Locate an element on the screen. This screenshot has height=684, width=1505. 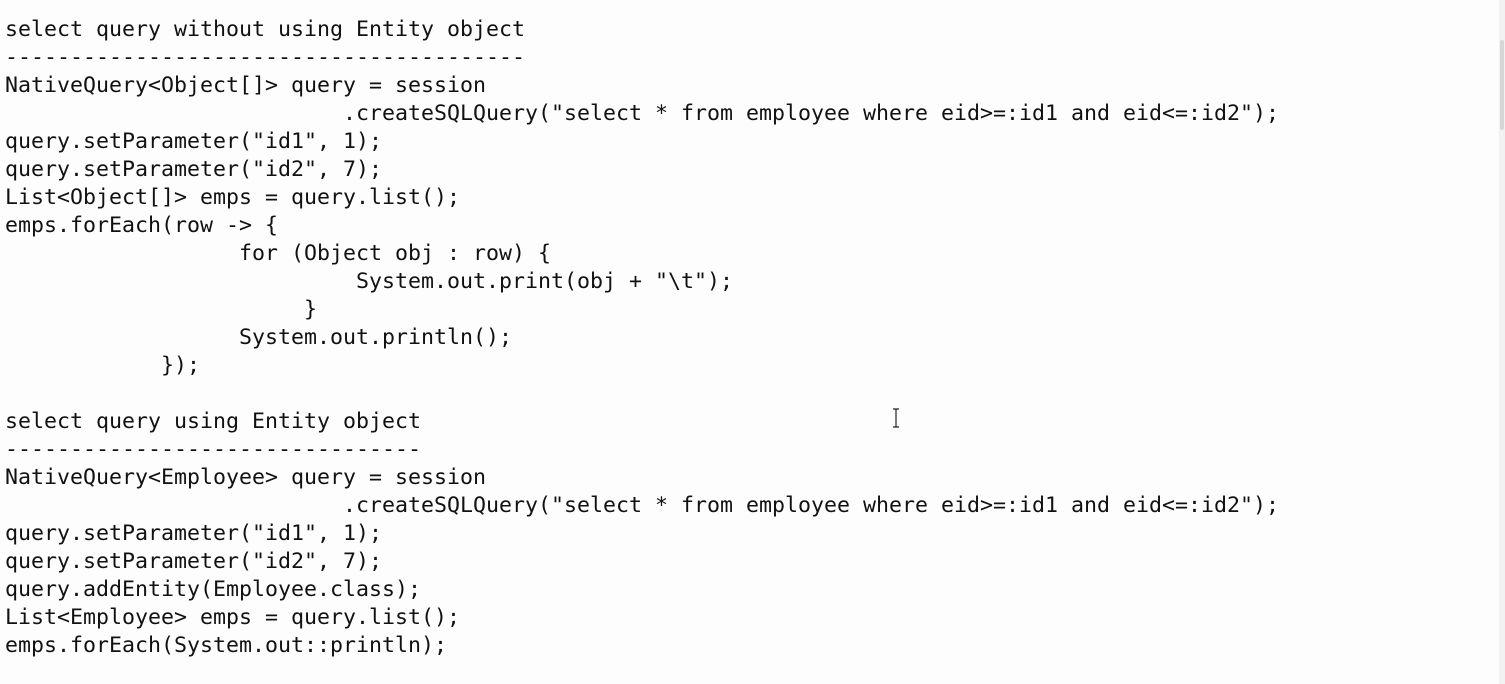
code-line-1: select query without using Entity object is located at coordinates (642, 30).